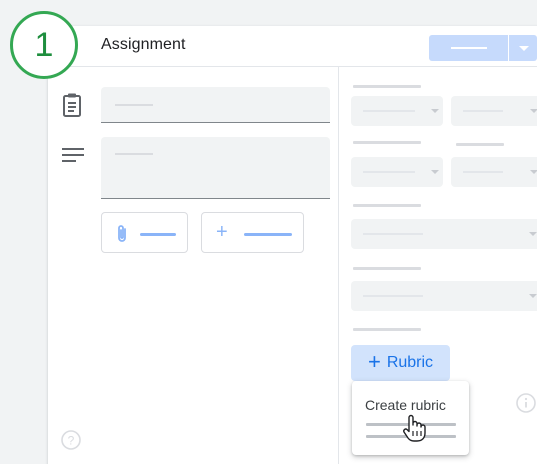 The width and height of the screenshot is (537, 464). Describe the element at coordinates (483, 172) in the screenshot. I see `due-select-placeholder` at that location.